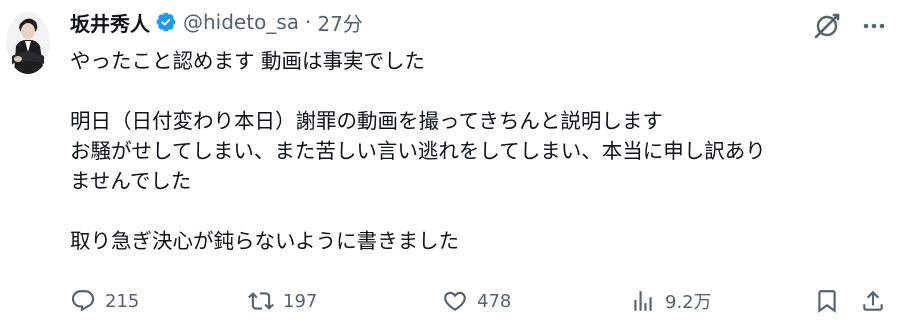 This screenshot has width=897, height=328. What do you see at coordinates (300, 301) in the screenshot?
I see `retweet-count: 197` at bounding box center [300, 301].